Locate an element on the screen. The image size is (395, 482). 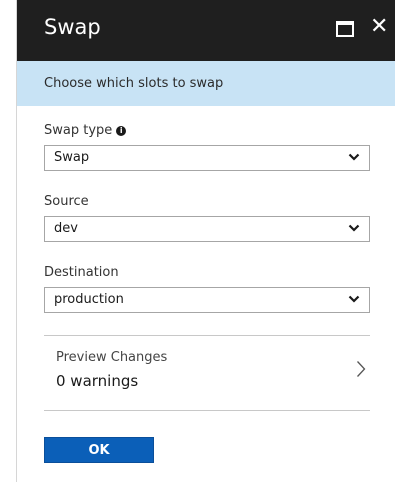
info-icon: i is located at coordinates (121, 131).